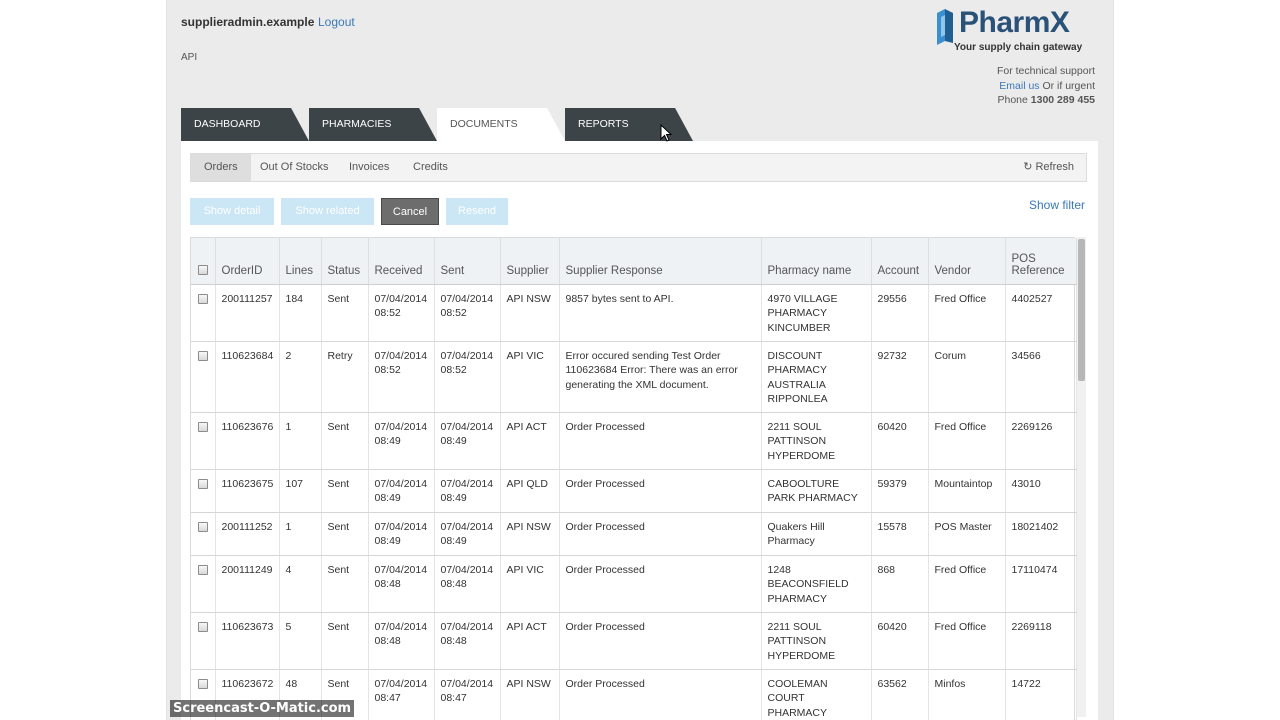 The height and width of the screenshot is (720, 1280). What do you see at coordinates (247, 584) in the screenshot?
I see `order-id-cell: 200111249` at bounding box center [247, 584].